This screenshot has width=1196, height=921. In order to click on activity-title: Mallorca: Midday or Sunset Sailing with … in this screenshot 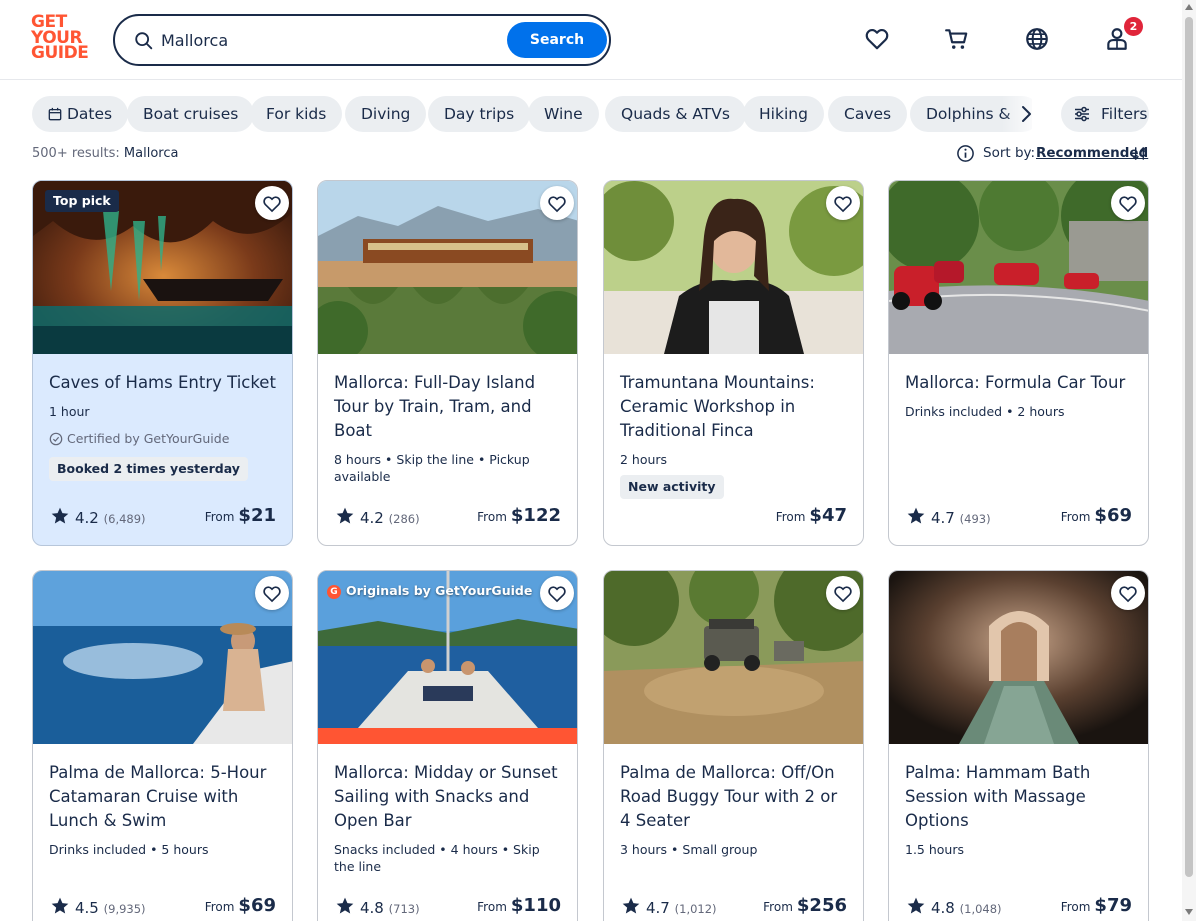, I will do `click(448, 797)`.